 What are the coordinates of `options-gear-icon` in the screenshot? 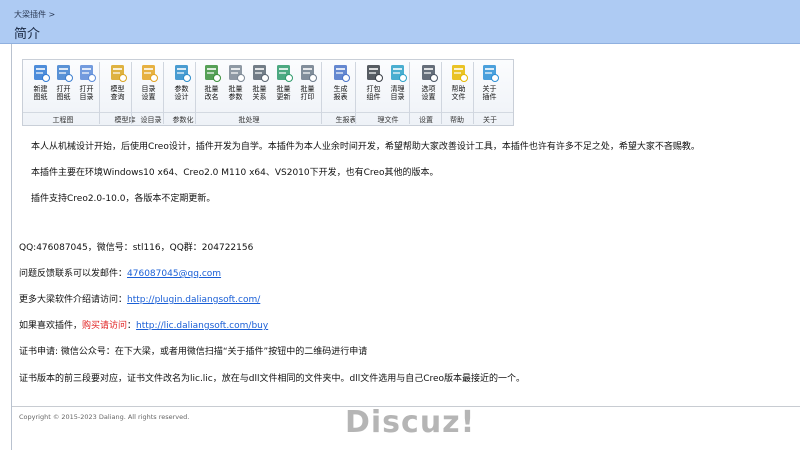 It's located at (429, 73).